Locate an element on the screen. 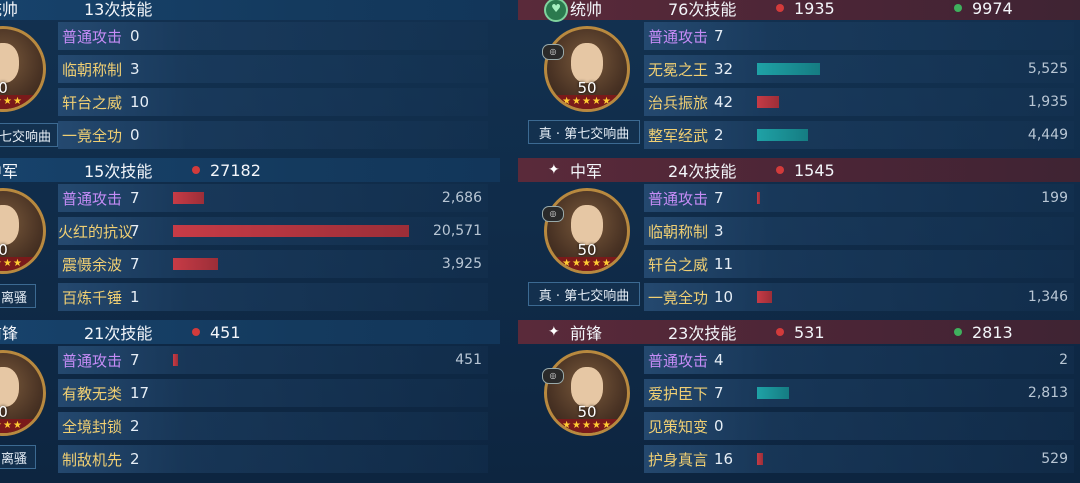 The width and height of the screenshot is (1080, 483). damage-value: 529 is located at coordinates (1054, 459).